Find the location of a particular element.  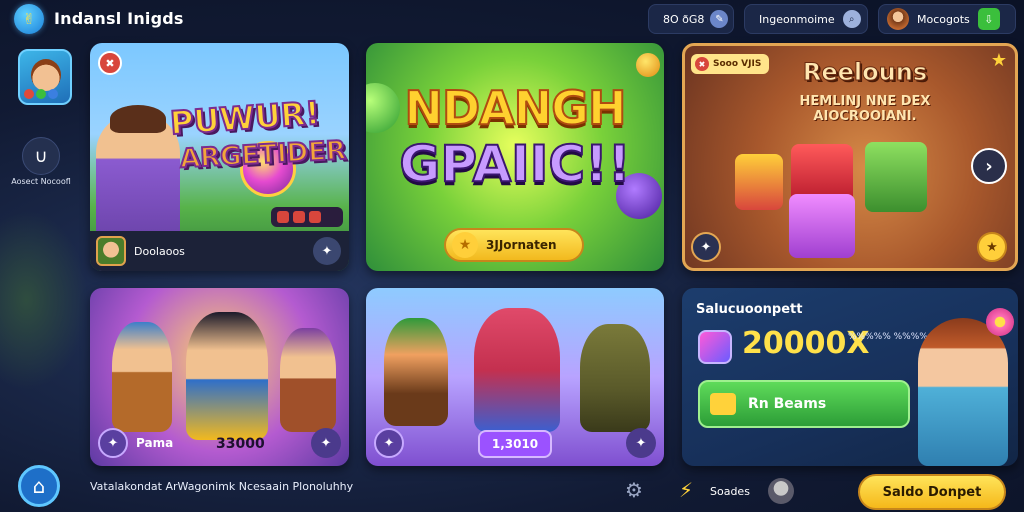

rewards-tag-text: Sooo VJIS is located at coordinates (737, 64).